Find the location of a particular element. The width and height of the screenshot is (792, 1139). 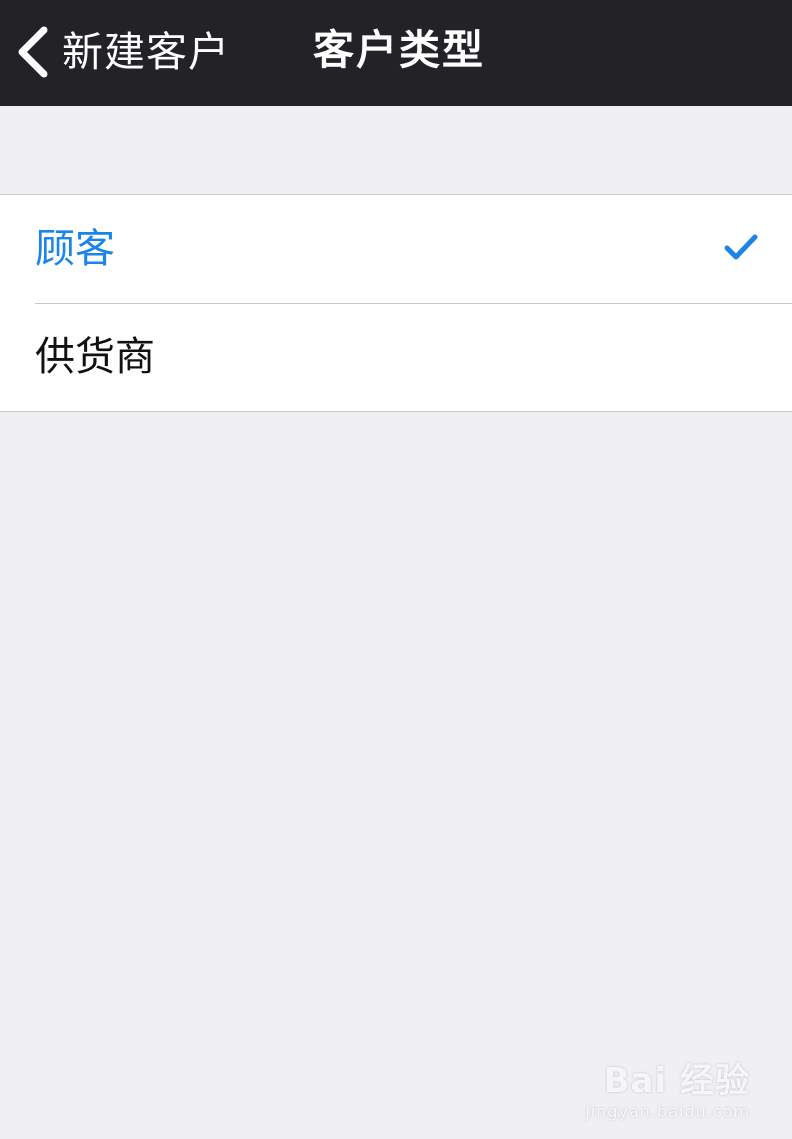

list-item-label: 供货商 is located at coordinates (95, 357).